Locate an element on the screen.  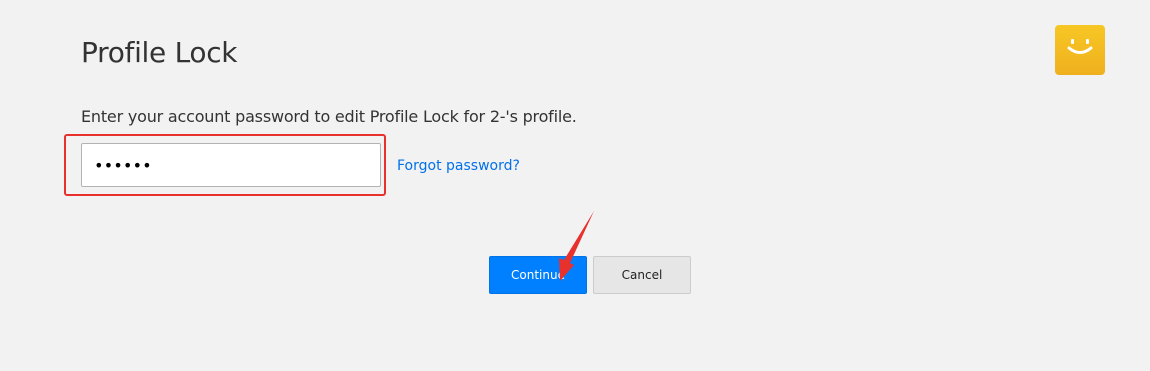
continue-button: Continue is located at coordinates (538, 275).